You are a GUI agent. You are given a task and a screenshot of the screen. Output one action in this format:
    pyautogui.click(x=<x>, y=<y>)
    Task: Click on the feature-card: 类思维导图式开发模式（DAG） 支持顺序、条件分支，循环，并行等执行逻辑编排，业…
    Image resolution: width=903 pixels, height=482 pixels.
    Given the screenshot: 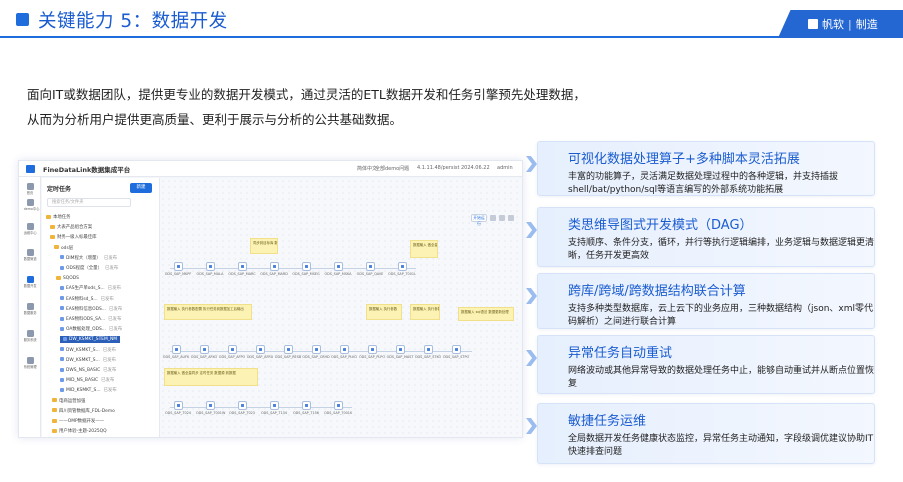 What is the action you would take?
    pyautogui.click(x=700, y=237)
    